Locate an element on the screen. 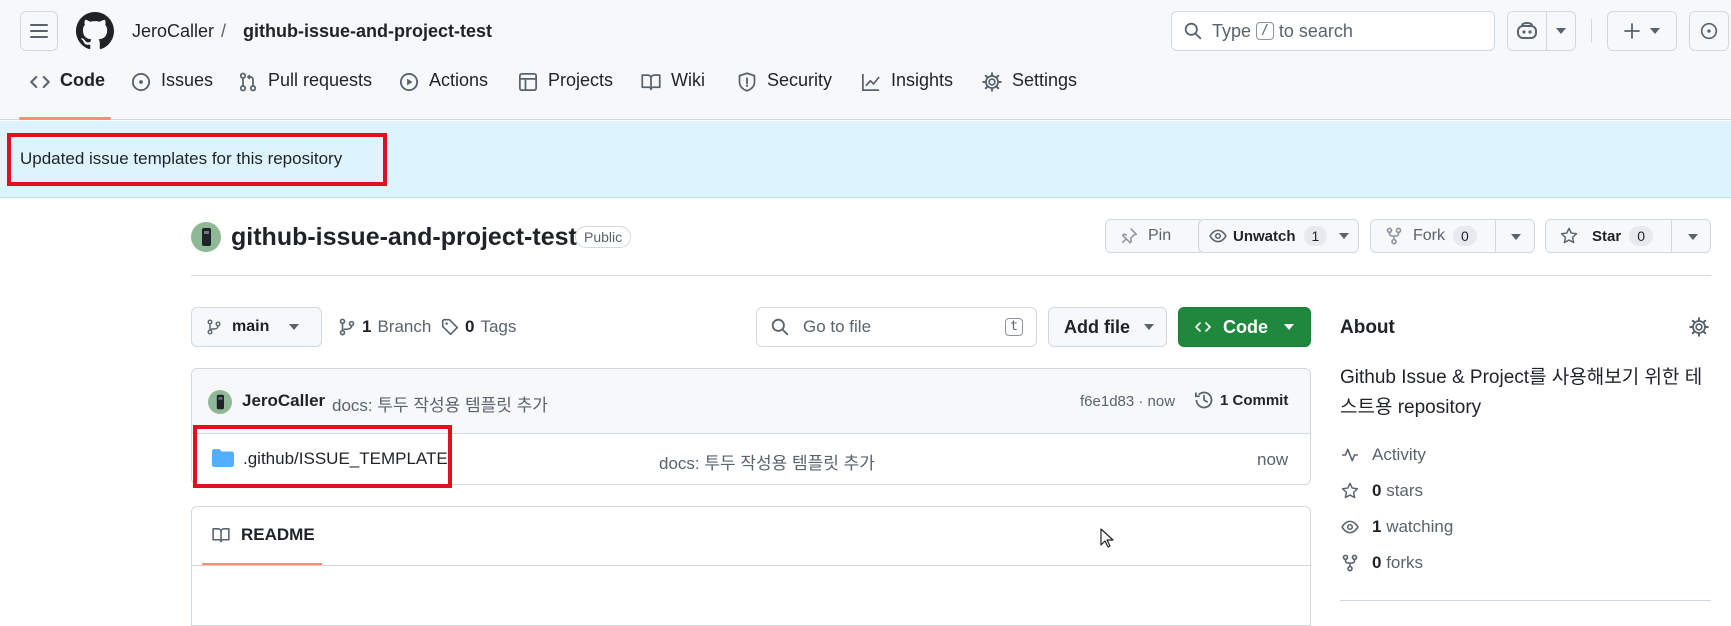  tag-icon is located at coordinates (450, 327).